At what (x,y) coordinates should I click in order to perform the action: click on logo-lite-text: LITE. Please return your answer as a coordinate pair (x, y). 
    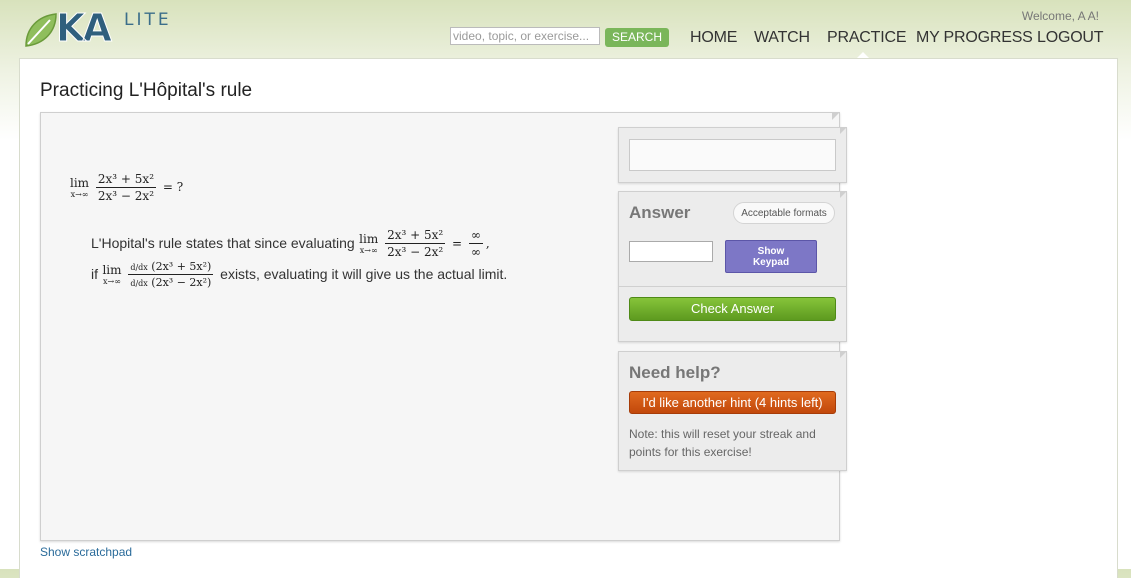
    Looking at the image, I should click on (148, 20).